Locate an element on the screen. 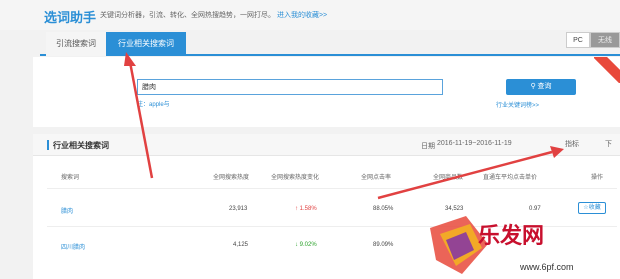  row-cpc: 0.97 is located at coordinates (535, 209).